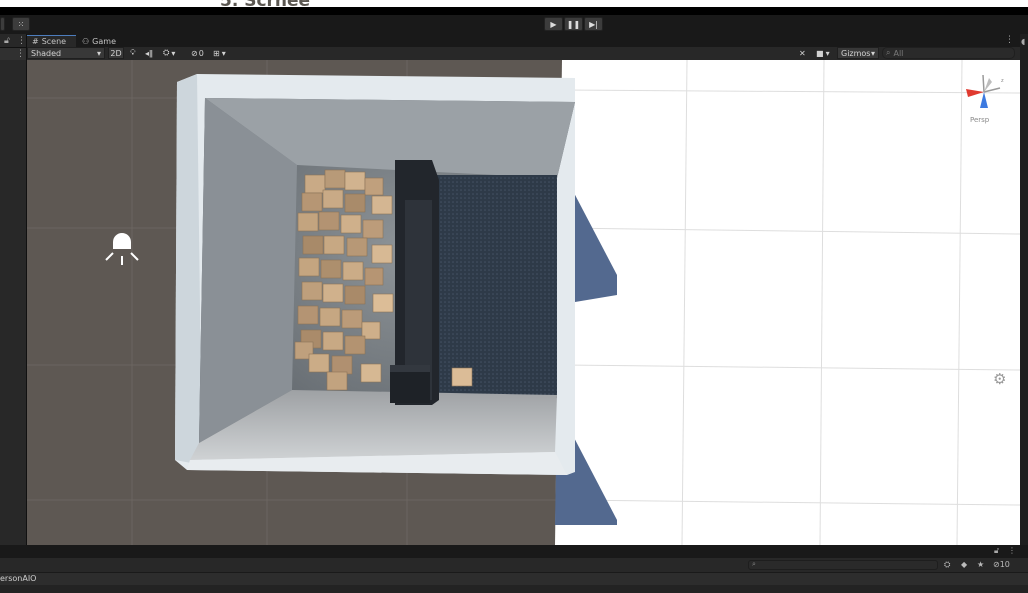 The width and height of the screenshot is (1028, 593). I want to click on shading-mode-value: Shaded, so click(46, 53).